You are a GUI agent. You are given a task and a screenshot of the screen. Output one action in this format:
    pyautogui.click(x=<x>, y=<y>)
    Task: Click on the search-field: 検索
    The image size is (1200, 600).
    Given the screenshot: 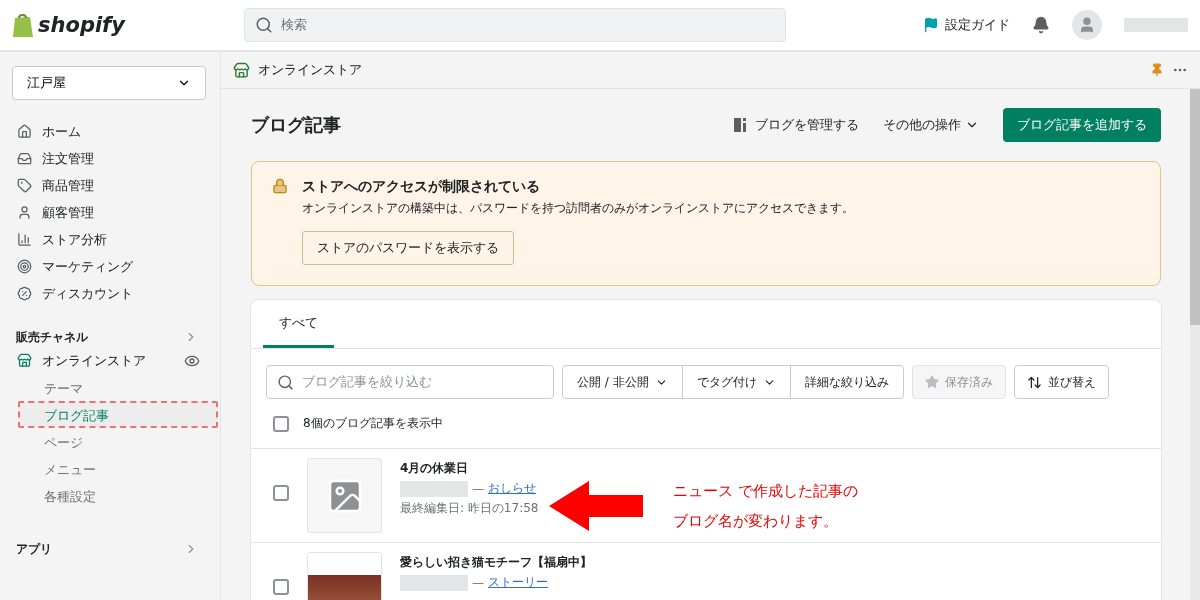 What is the action you would take?
    pyautogui.click(x=515, y=25)
    